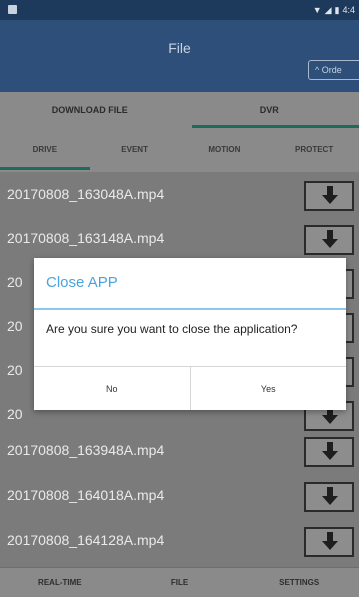 This screenshot has height=597, width=359. What do you see at coordinates (179, 497) in the screenshot?
I see `list-item: 20170808_164018A.mp4` at bounding box center [179, 497].